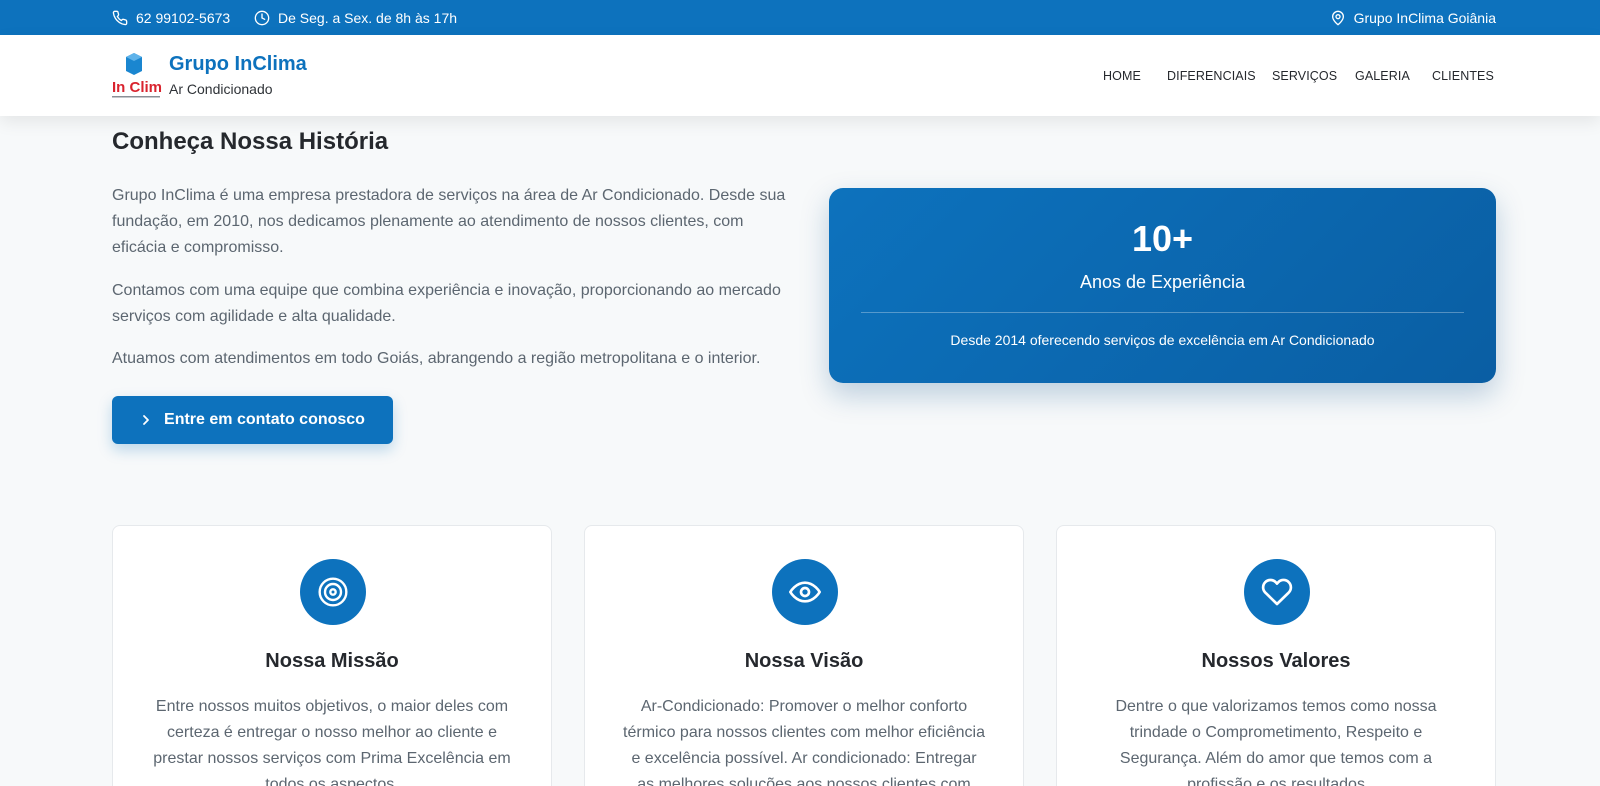 The height and width of the screenshot is (786, 1600). Describe the element at coordinates (1162, 238) in the screenshot. I see `experience-number: 10+` at that location.